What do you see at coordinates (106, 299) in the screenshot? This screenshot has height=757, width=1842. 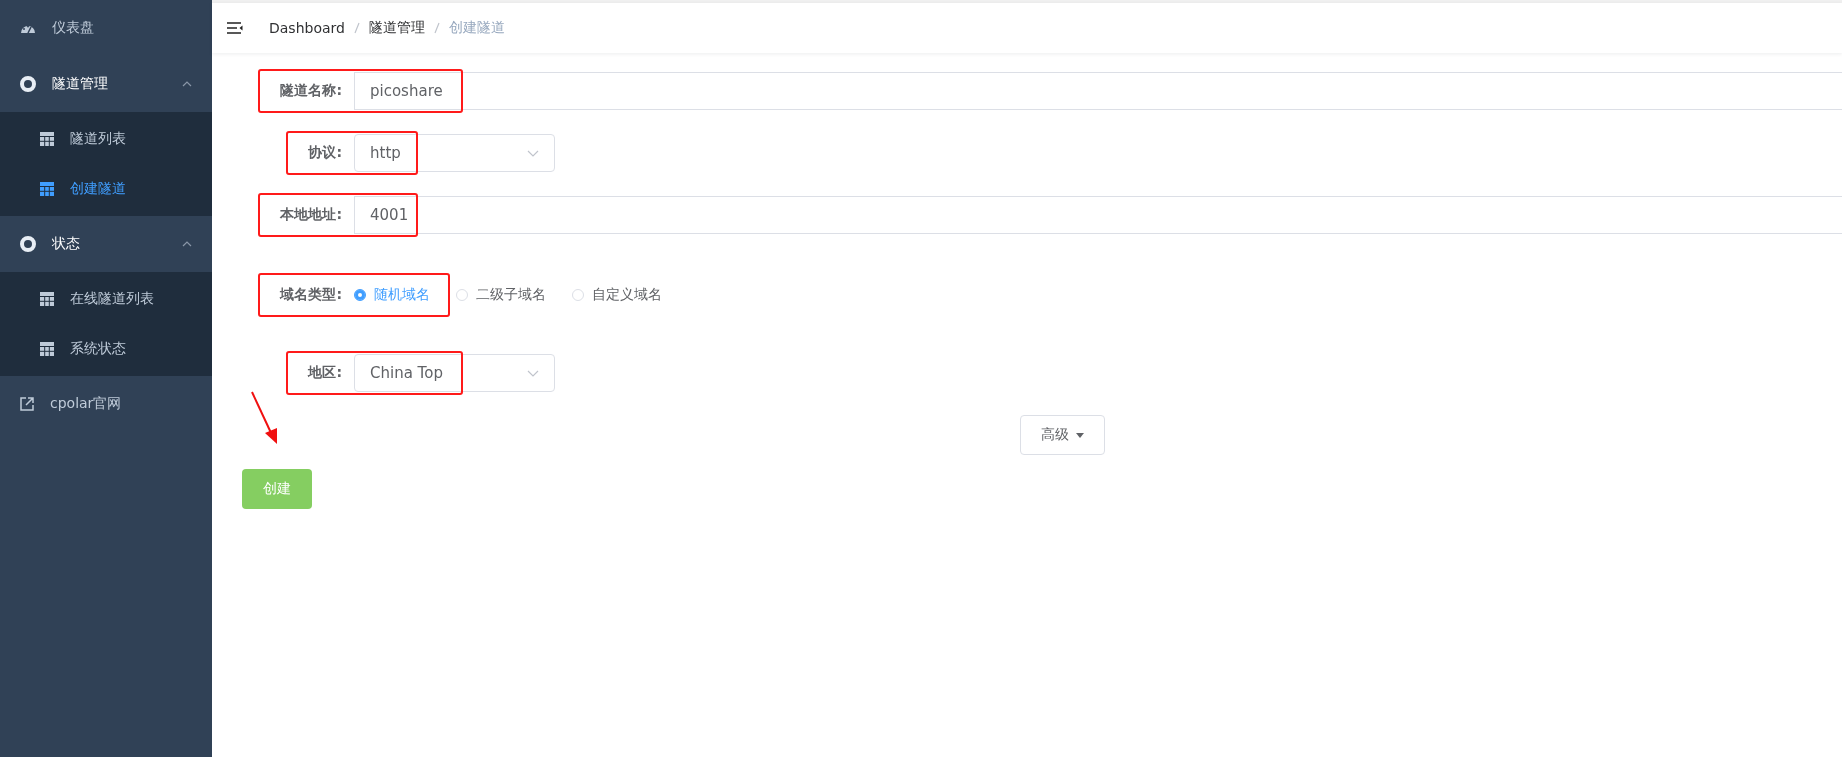 I see `submenu-item: 在线隧道列表` at bounding box center [106, 299].